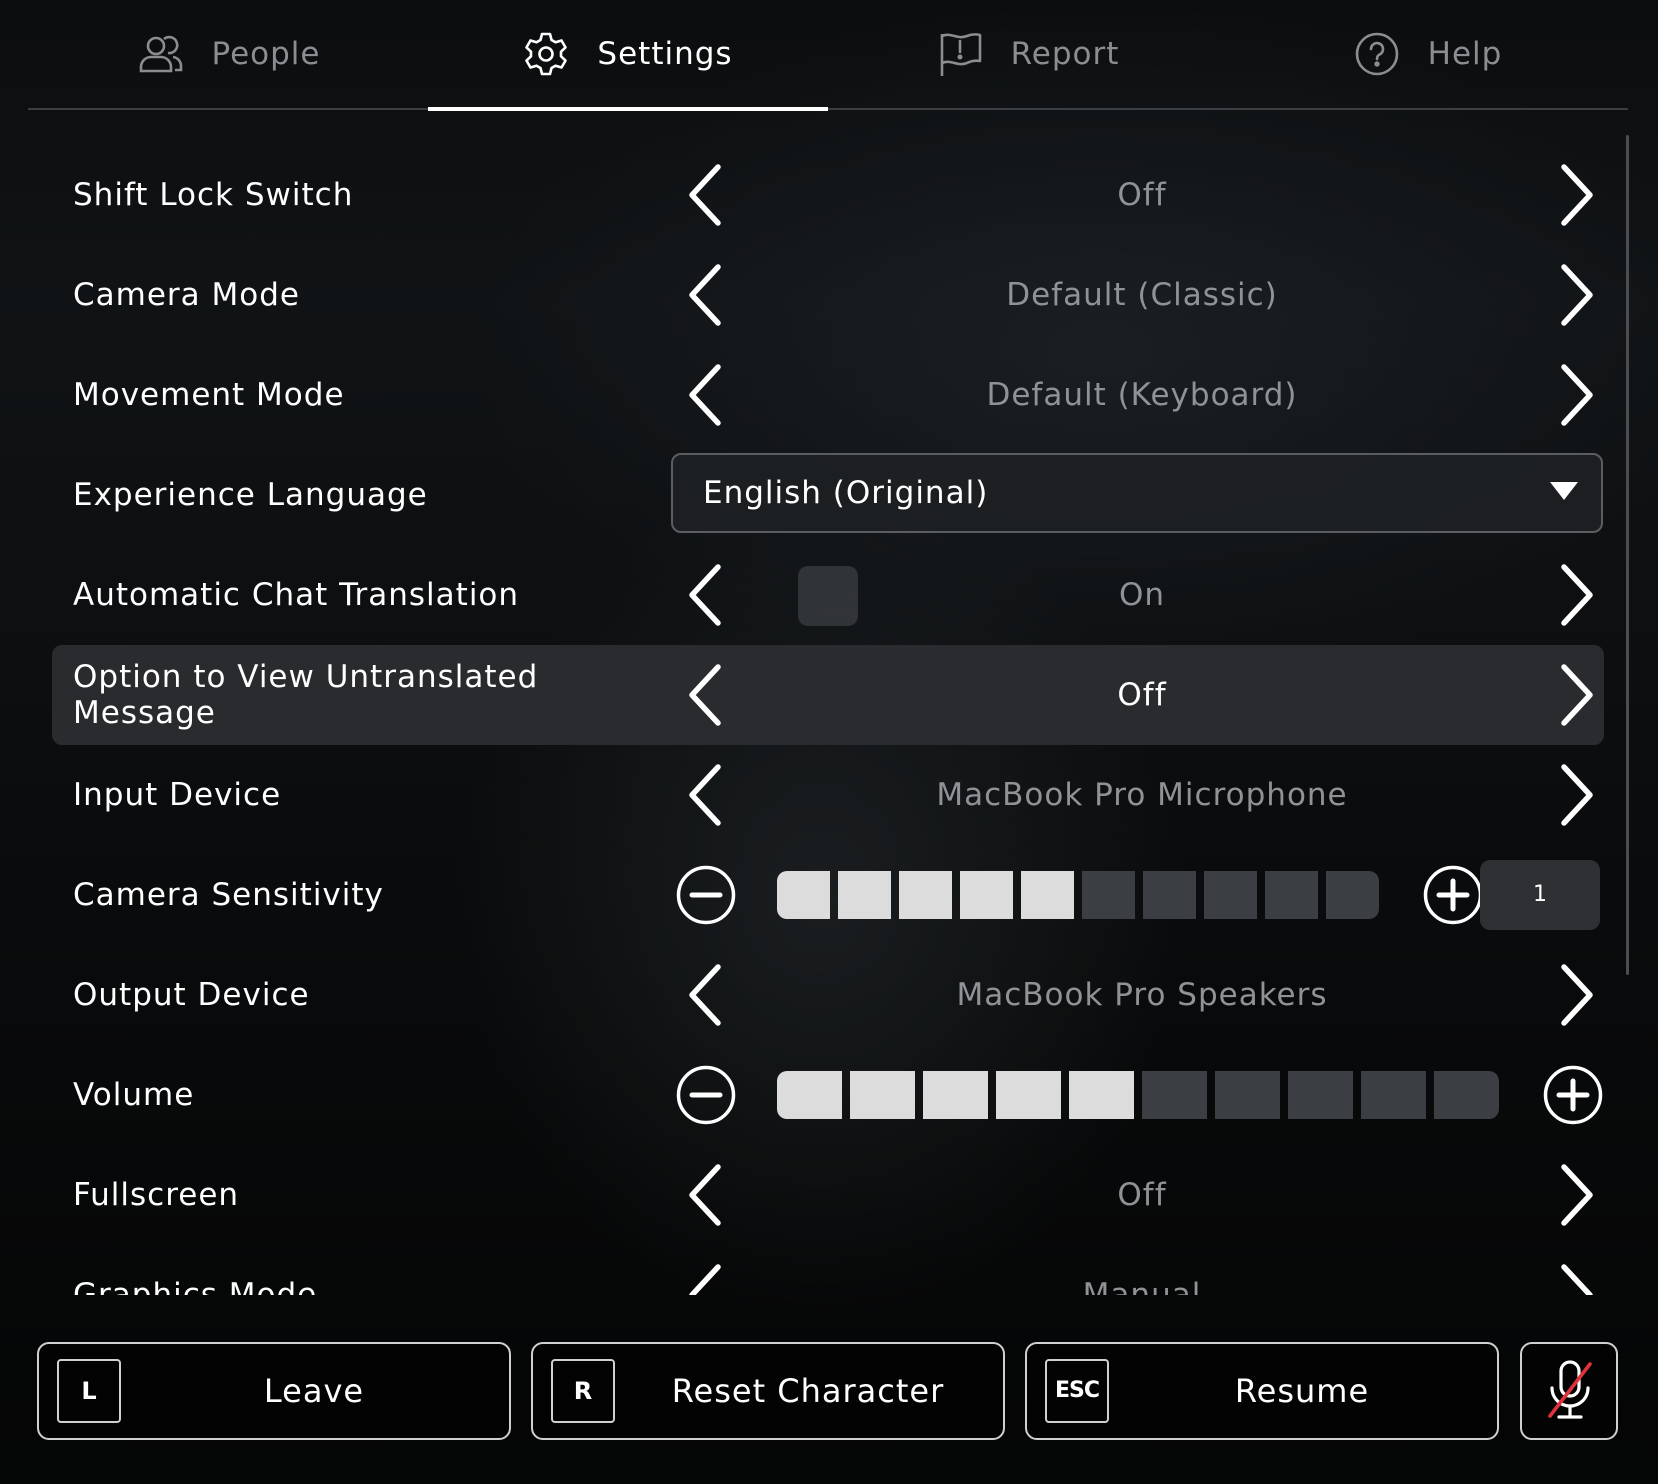 This screenshot has height=1484, width=1658. Describe the element at coordinates (665, 54) in the screenshot. I see `tab-label: Settings` at that location.